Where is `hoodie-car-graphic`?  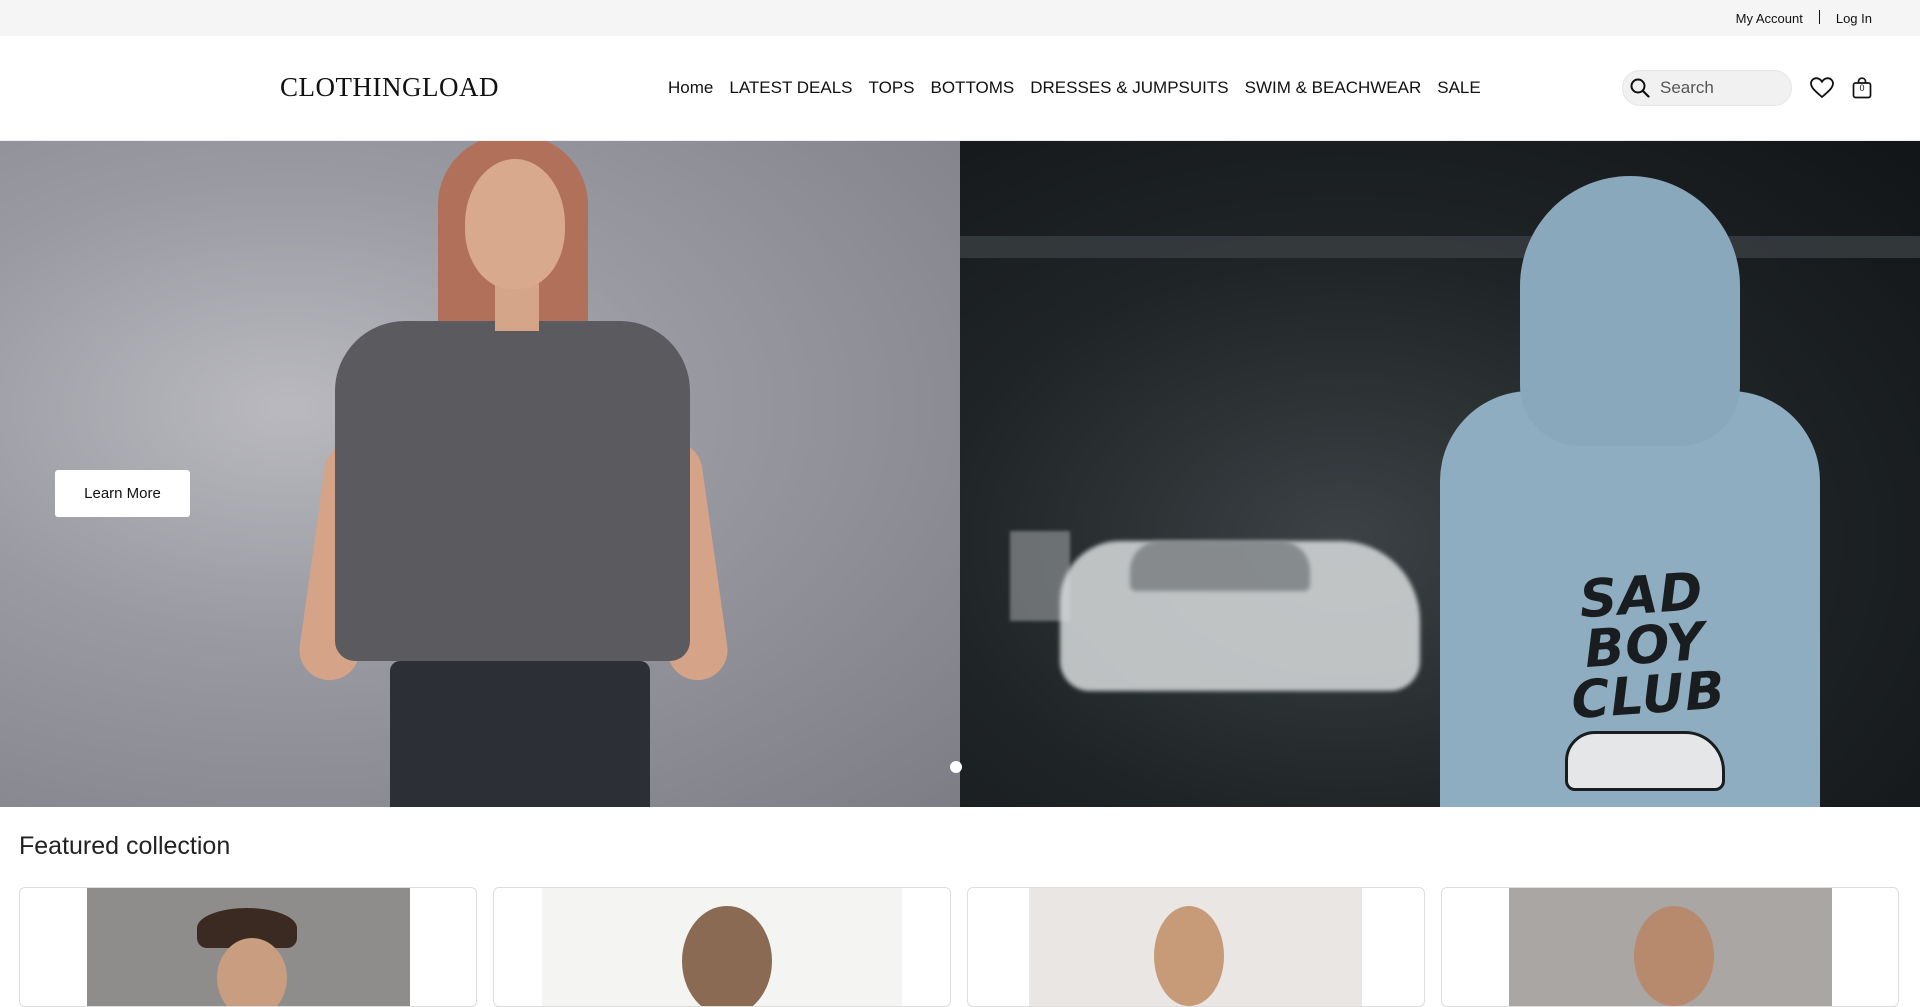 hoodie-car-graphic is located at coordinates (1645, 761).